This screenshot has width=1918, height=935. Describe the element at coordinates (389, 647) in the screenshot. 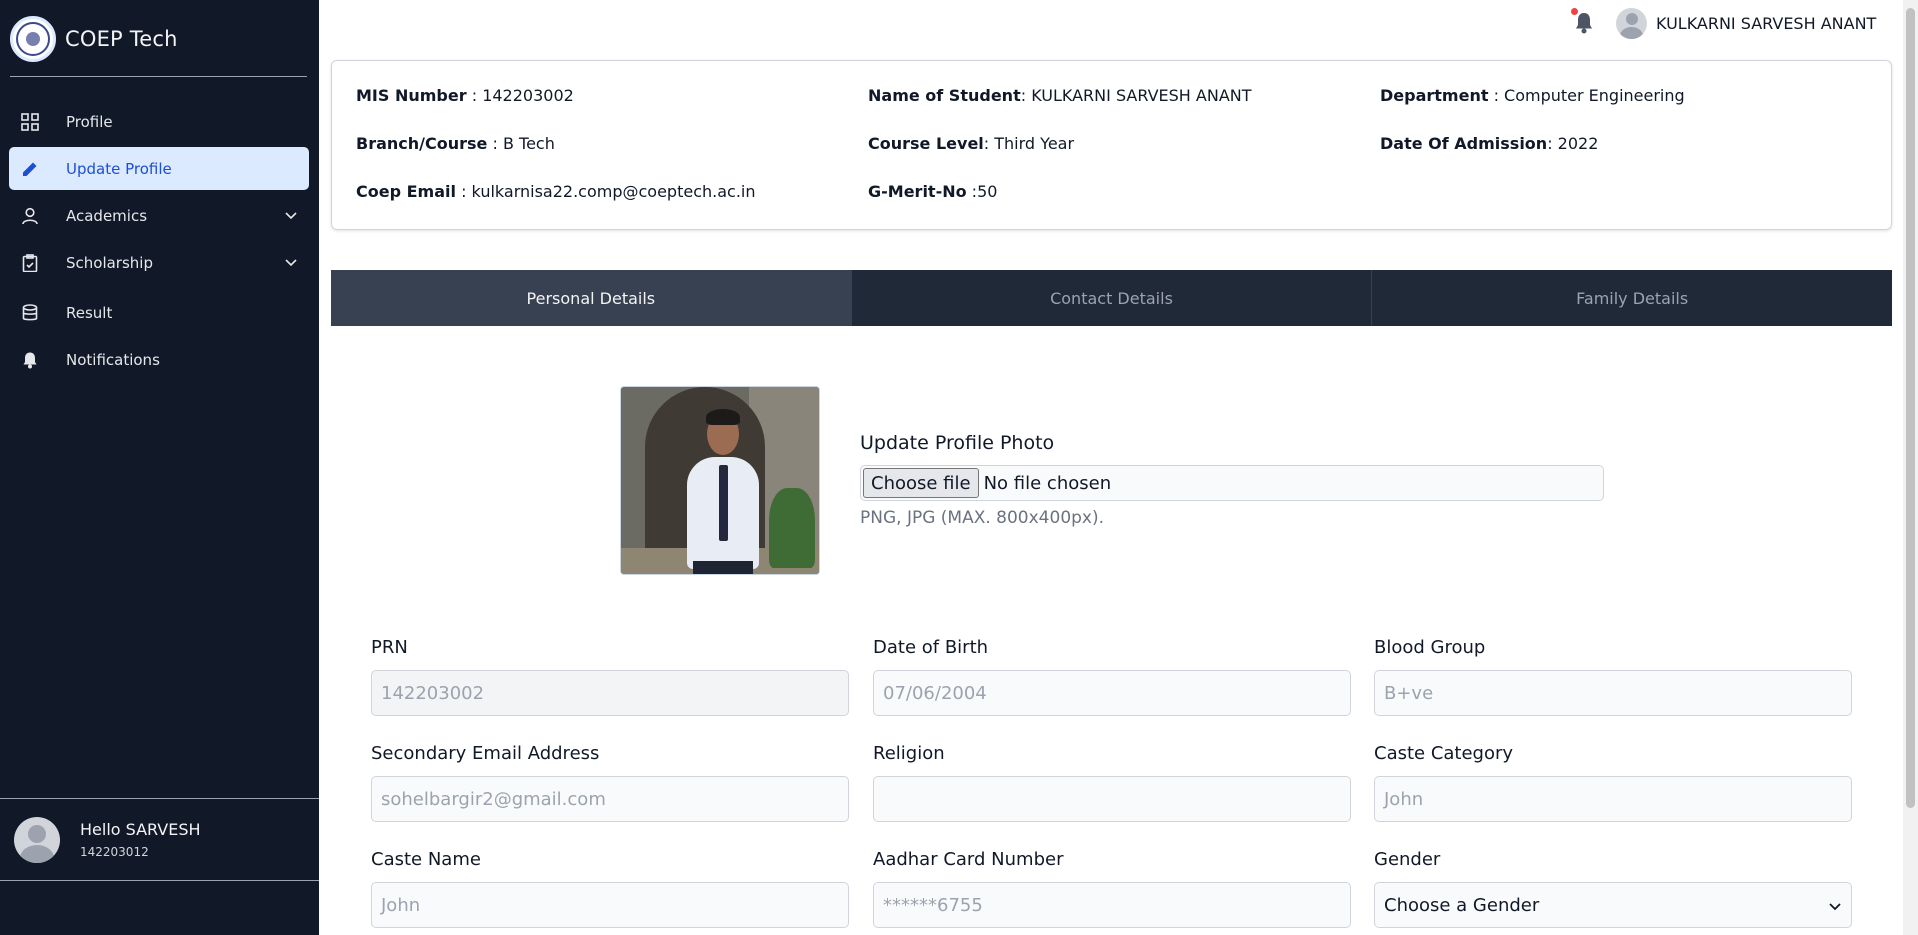

I see `prn-label: PRN` at that location.